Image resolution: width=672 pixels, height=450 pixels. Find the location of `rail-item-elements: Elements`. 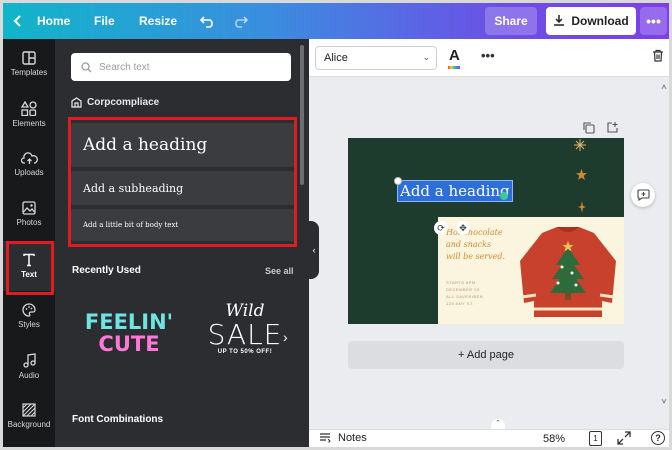

rail-item-elements: Elements is located at coordinates (29, 114).